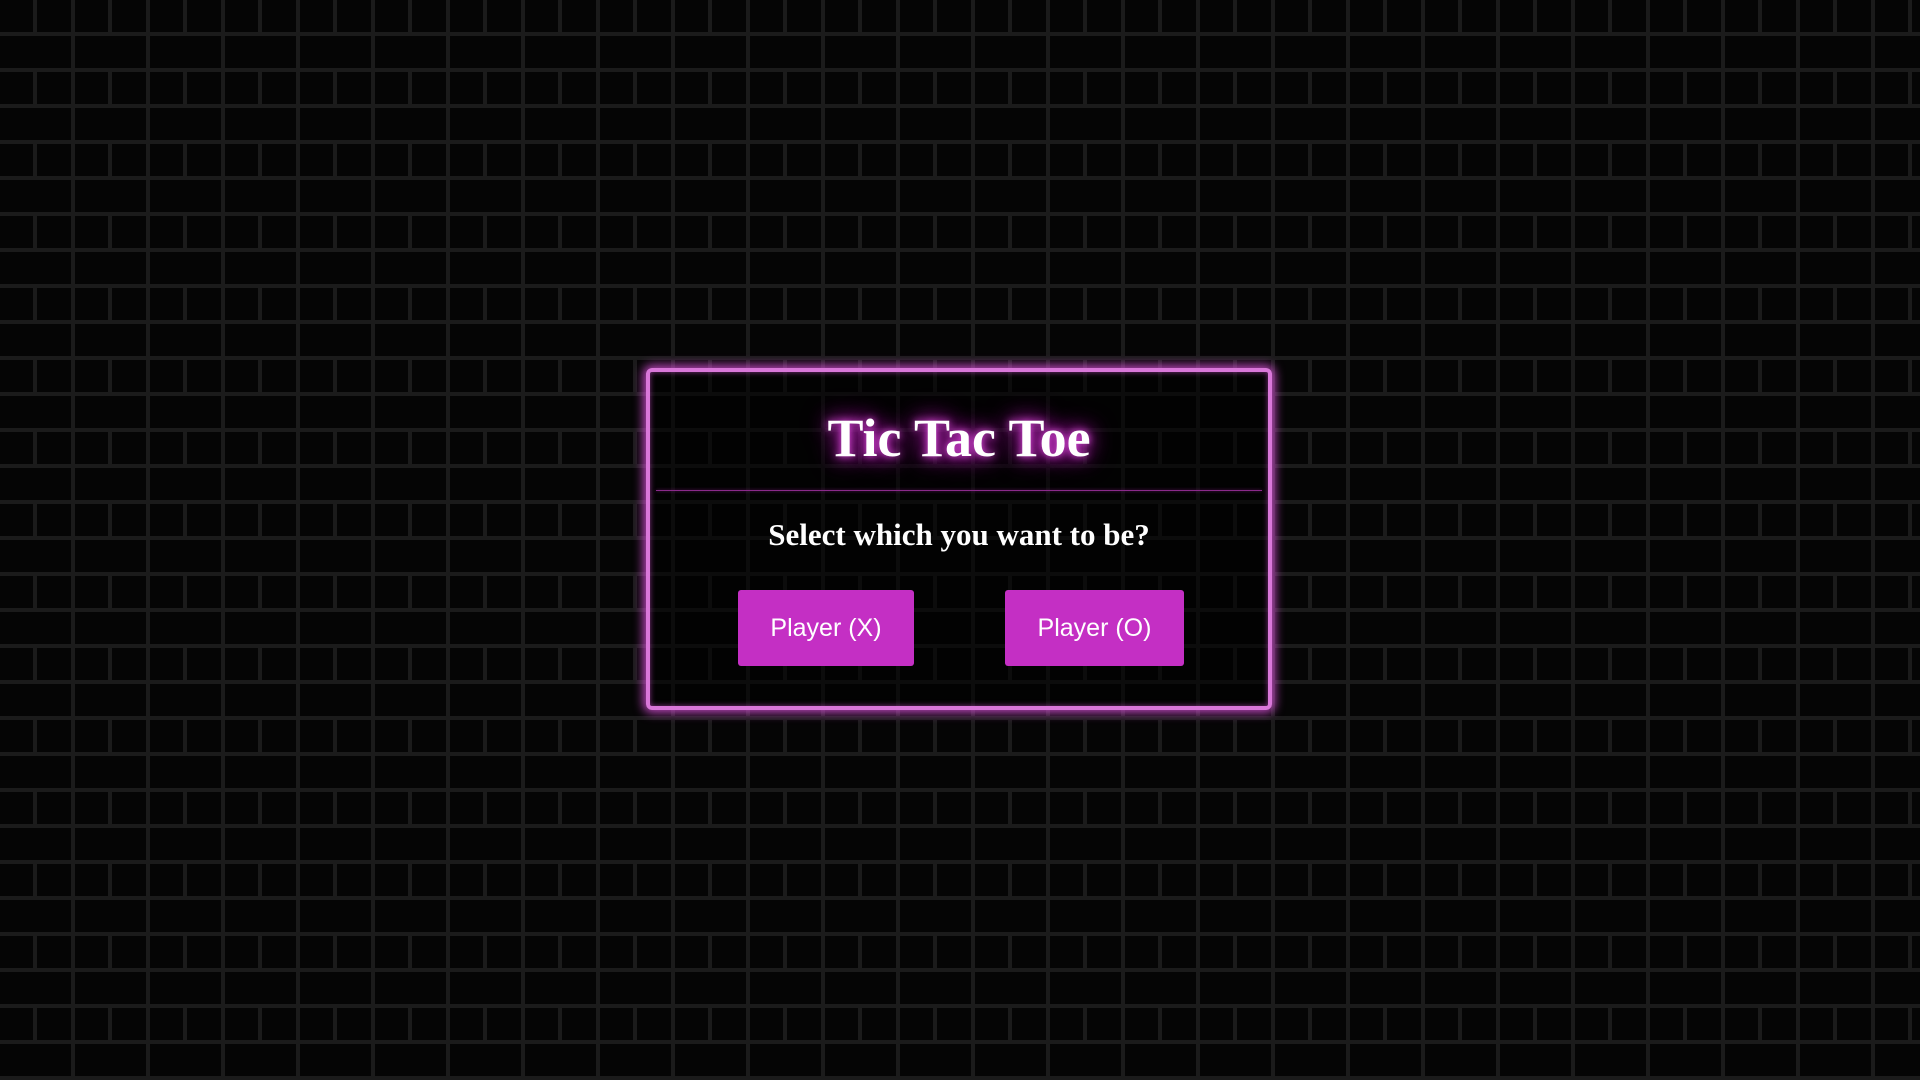 The image size is (1920, 1080). What do you see at coordinates (959, 534) in the screenshot?
I see `select-prompt: Select which you want to be?` at bounding box center [959, 534].